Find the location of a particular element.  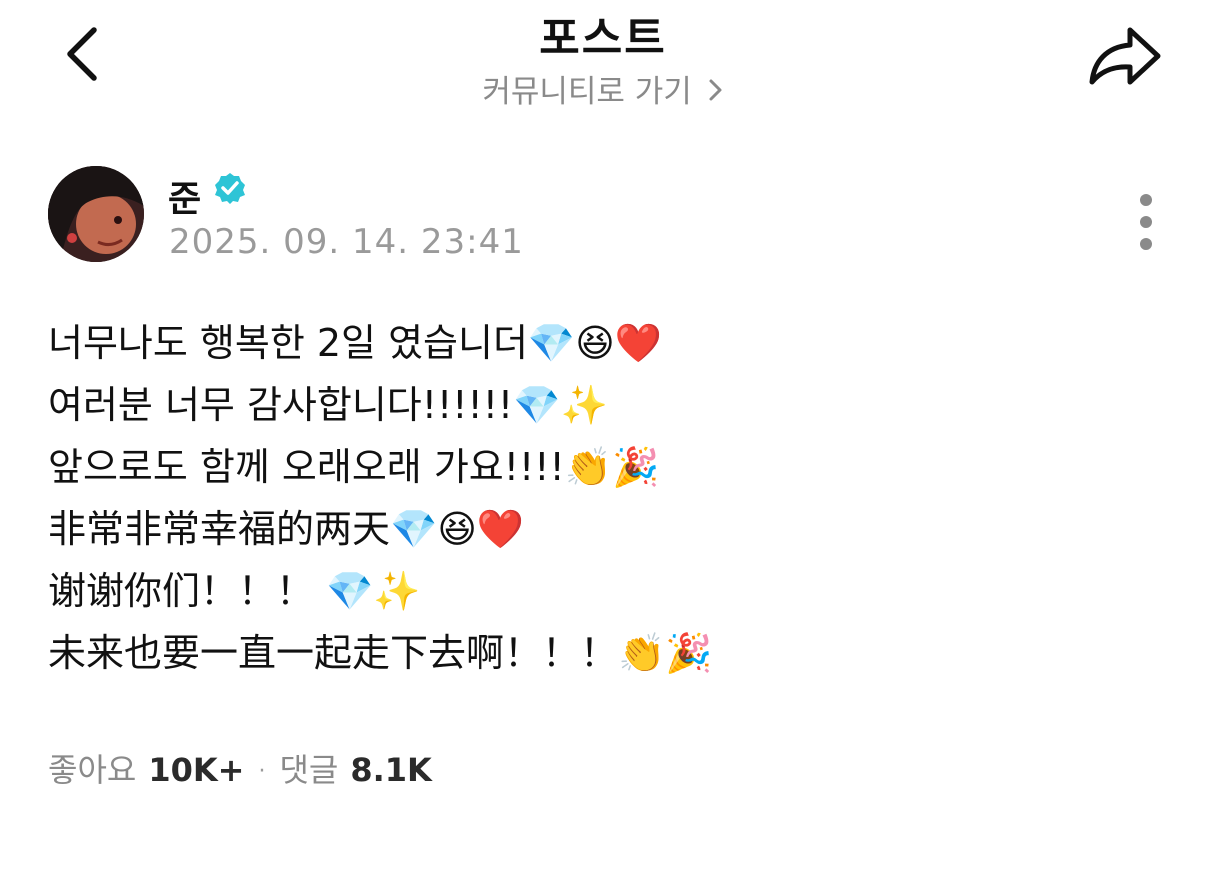

post-stats: 좋아요 10K+ · 댓글 8.1K is located at coordinates (240, 770).